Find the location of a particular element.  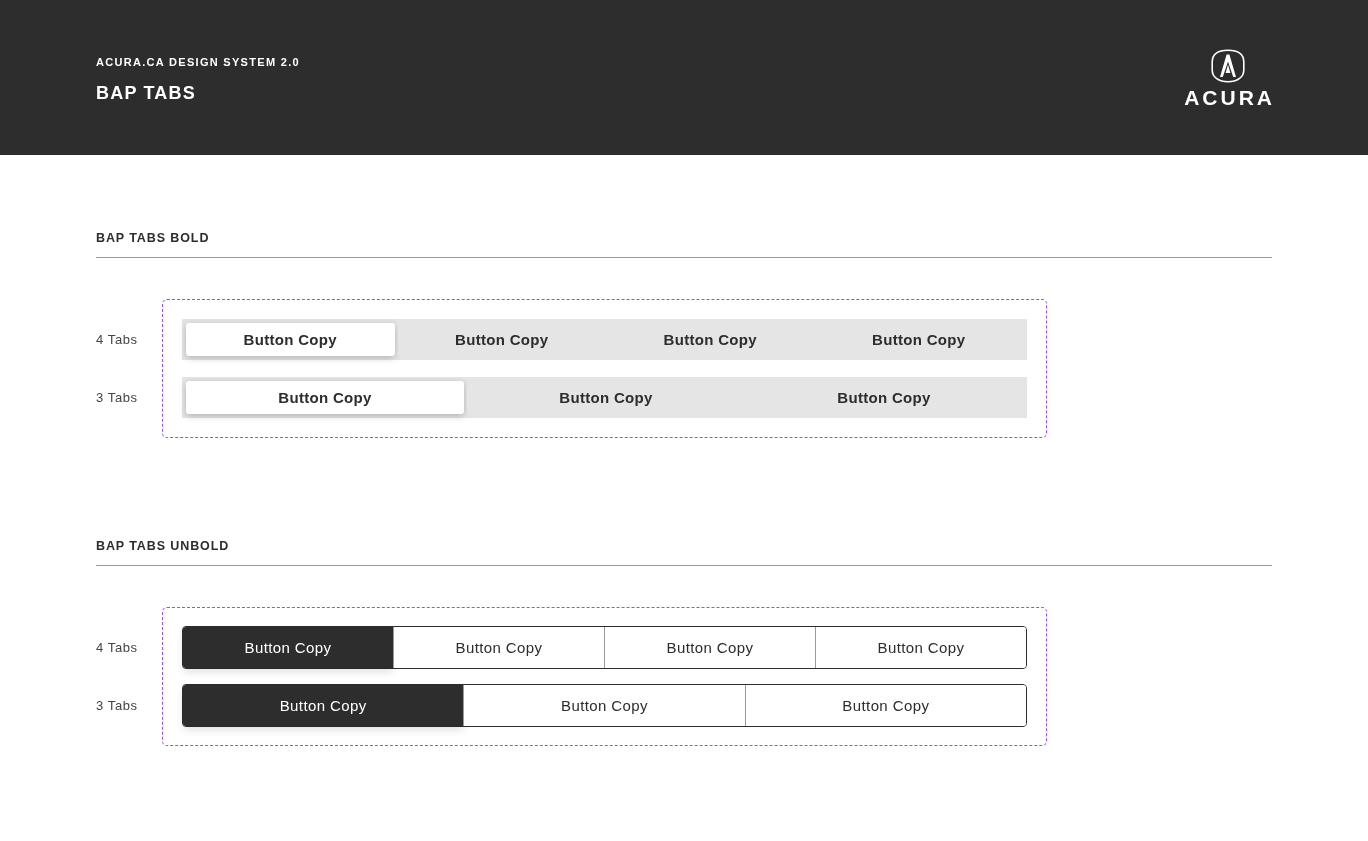

section-title: BAP TABS BOLD is located at coordinates (684, 244).